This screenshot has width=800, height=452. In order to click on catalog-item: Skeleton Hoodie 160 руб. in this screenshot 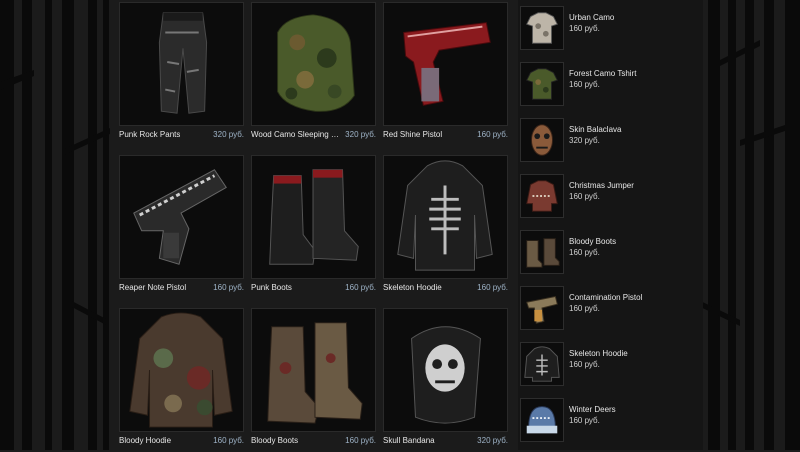, I will do `click(445, 225)`.